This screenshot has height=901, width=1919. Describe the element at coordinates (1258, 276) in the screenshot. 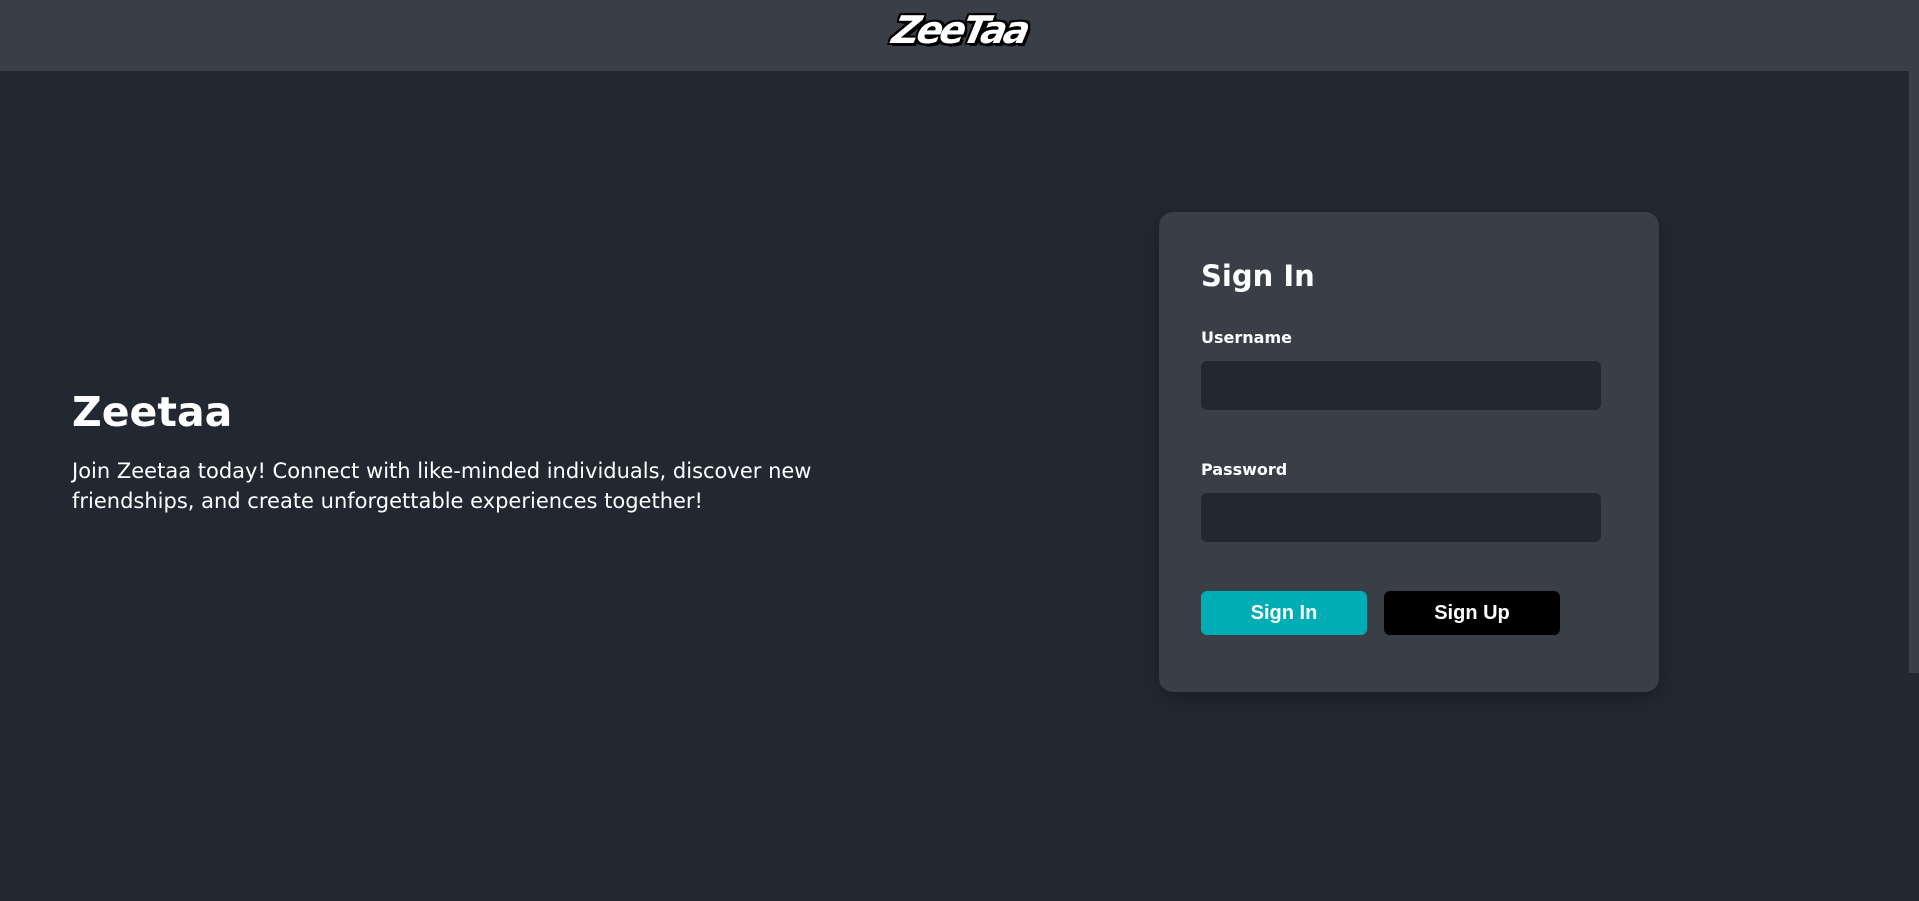

I see `signin-title: Sign In` at that location.